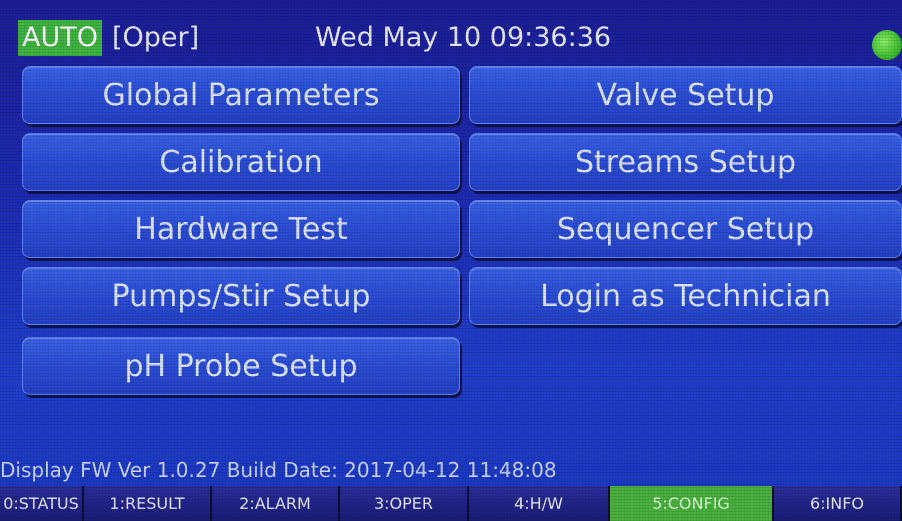 The width and height of the screenshot is (902, 521). Describe the element at coordinates (241, 162) in the screenshot. I see `calibration-button: Calibration` at that location.